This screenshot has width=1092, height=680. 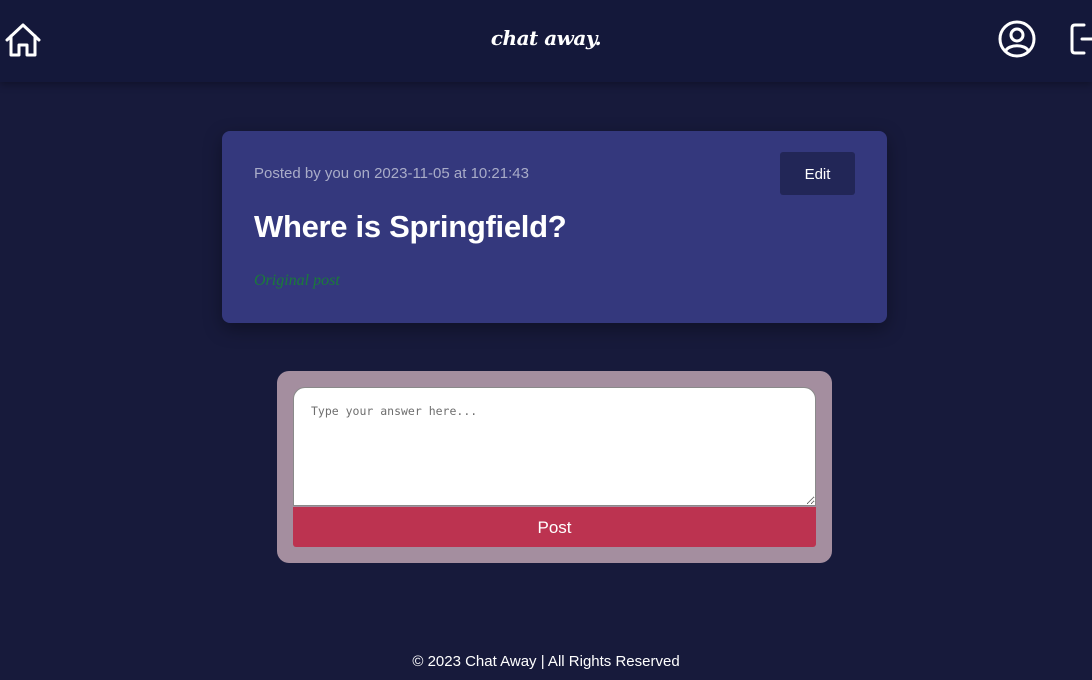 I want to click on post-title: Where is Springfield?, so click(x=410, y=226).